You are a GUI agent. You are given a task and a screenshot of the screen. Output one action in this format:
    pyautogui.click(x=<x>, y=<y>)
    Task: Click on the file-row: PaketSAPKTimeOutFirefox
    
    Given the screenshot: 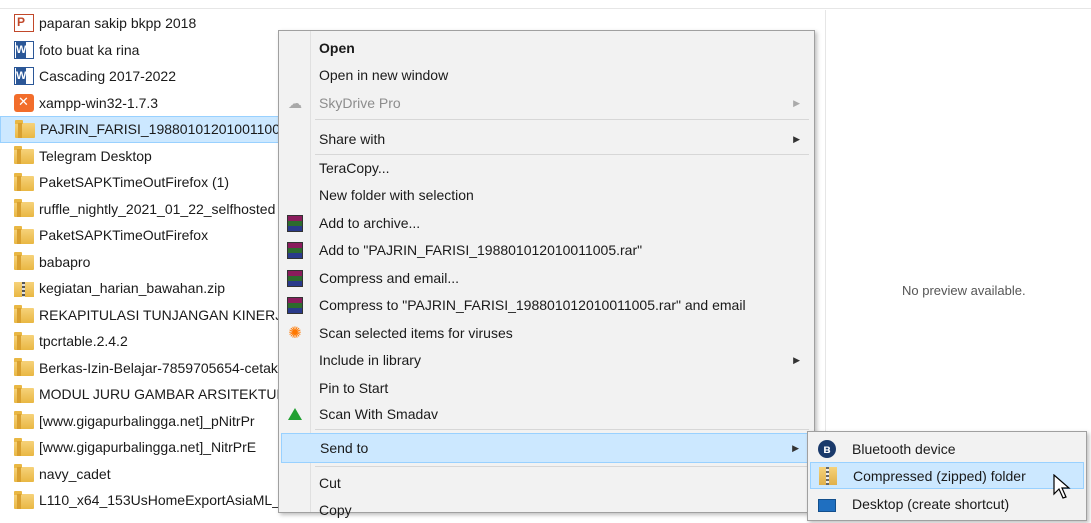 What is the action you would take?
    pyautogui.click(x=150, y=235)
    